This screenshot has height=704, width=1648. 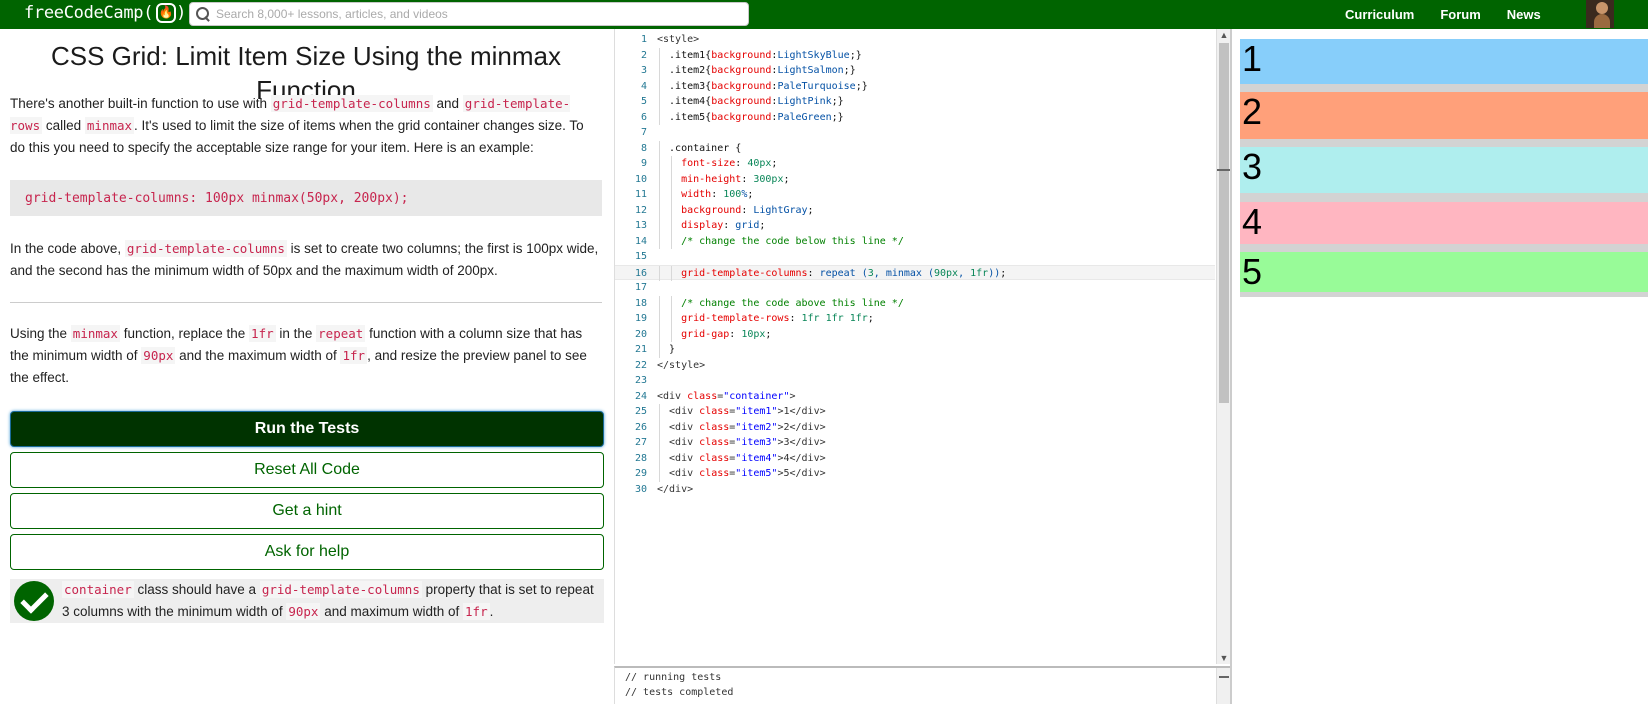 I want to click on code-line: 21 }, so click(x=915, y=350).